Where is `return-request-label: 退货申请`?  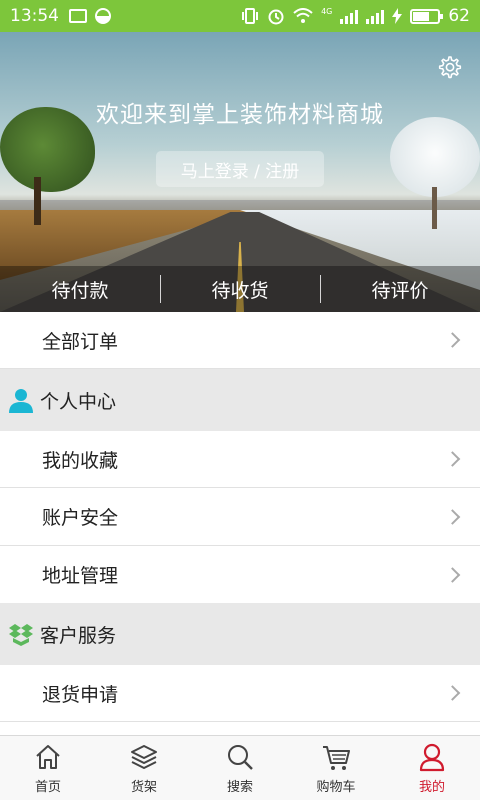 return-request-label: 退货申请 is located at coordinates (80, 694).